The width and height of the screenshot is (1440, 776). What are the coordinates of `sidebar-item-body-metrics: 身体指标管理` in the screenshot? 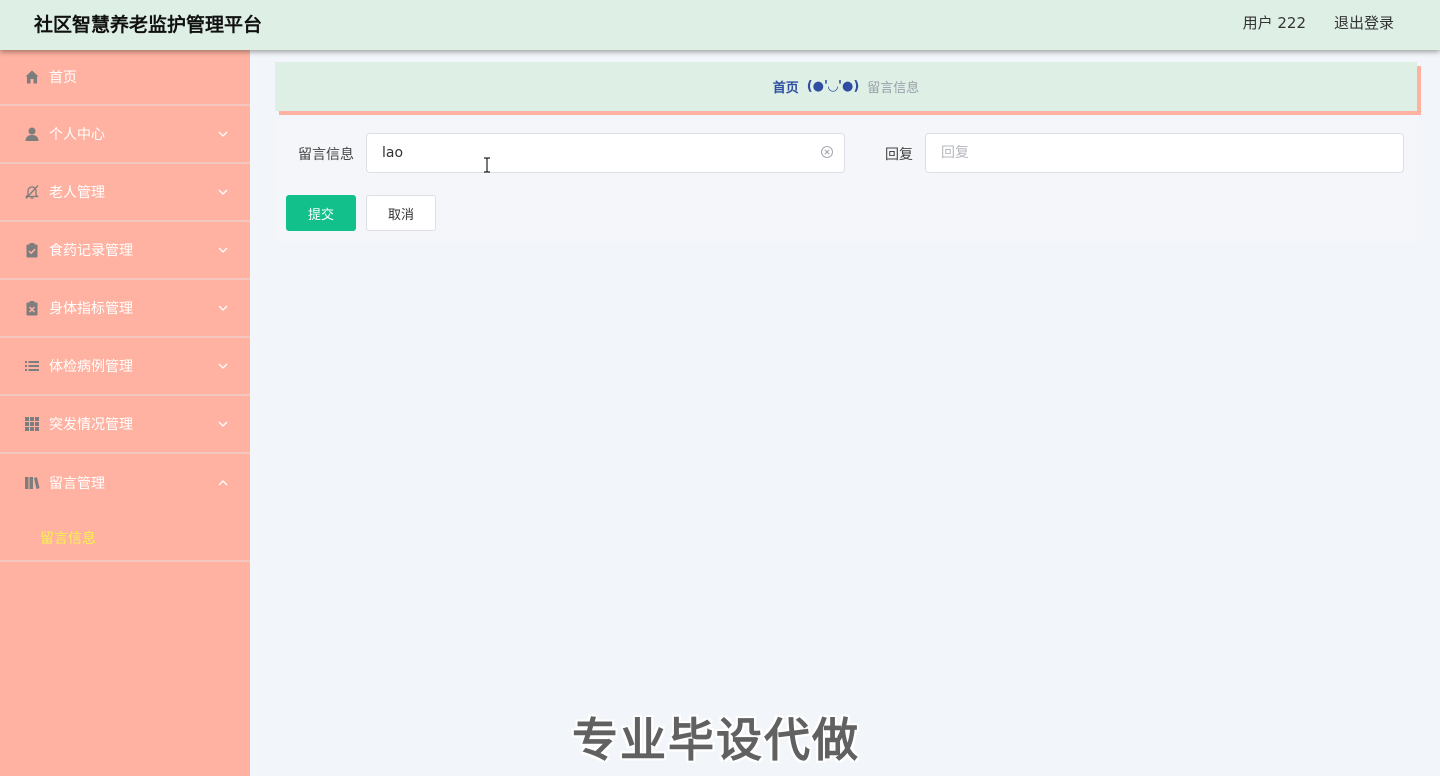 It's located at (125, 309).